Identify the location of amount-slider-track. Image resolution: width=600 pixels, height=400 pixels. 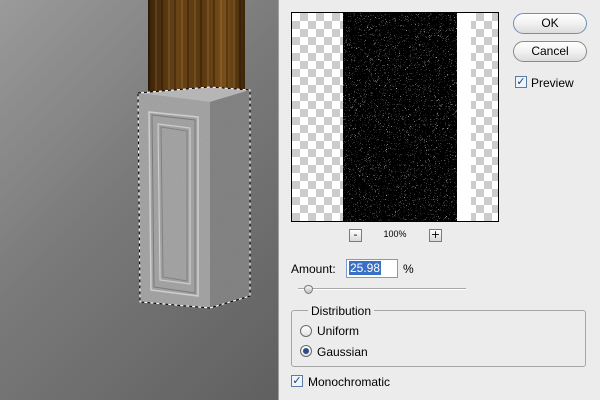
(382, 289).